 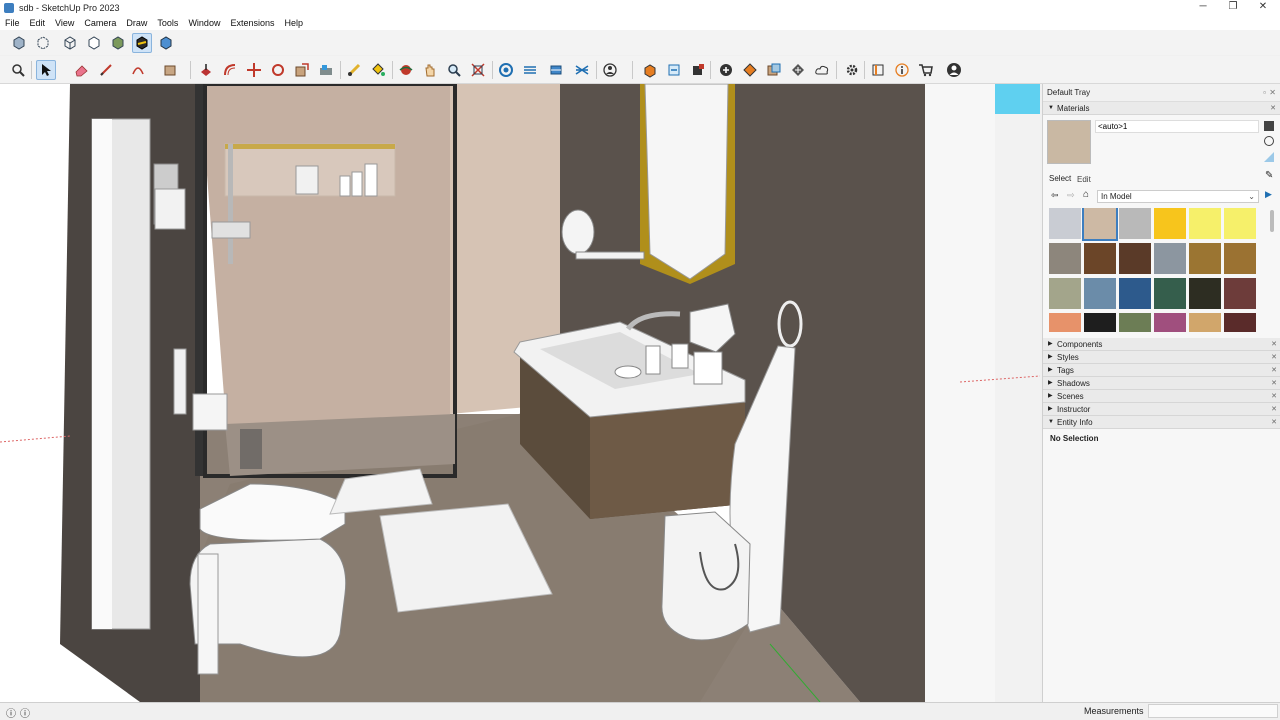 I want to click on menu-tools: Tools, so click(x=167, y=23).